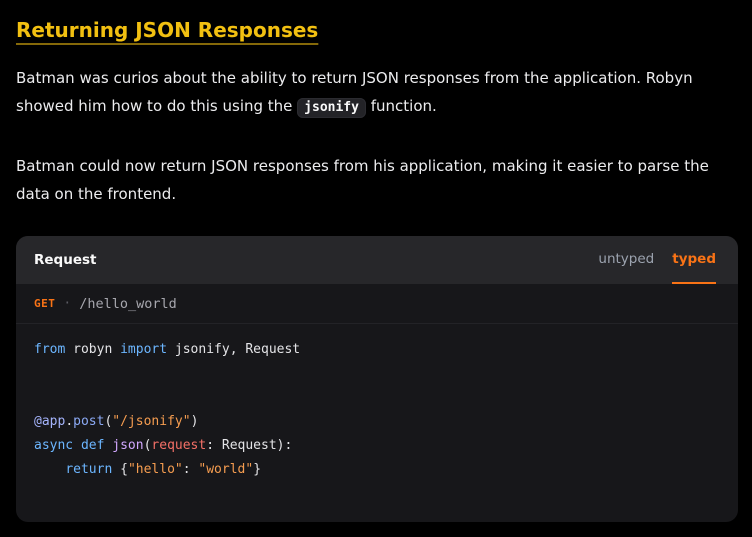 Image resolution: width=752 pixels, height=537 pixels. What do you see at coordinates (377, 304) in the screenshot?
I see `route-row: GET · /hello_world` at bounding box center [377, 304].